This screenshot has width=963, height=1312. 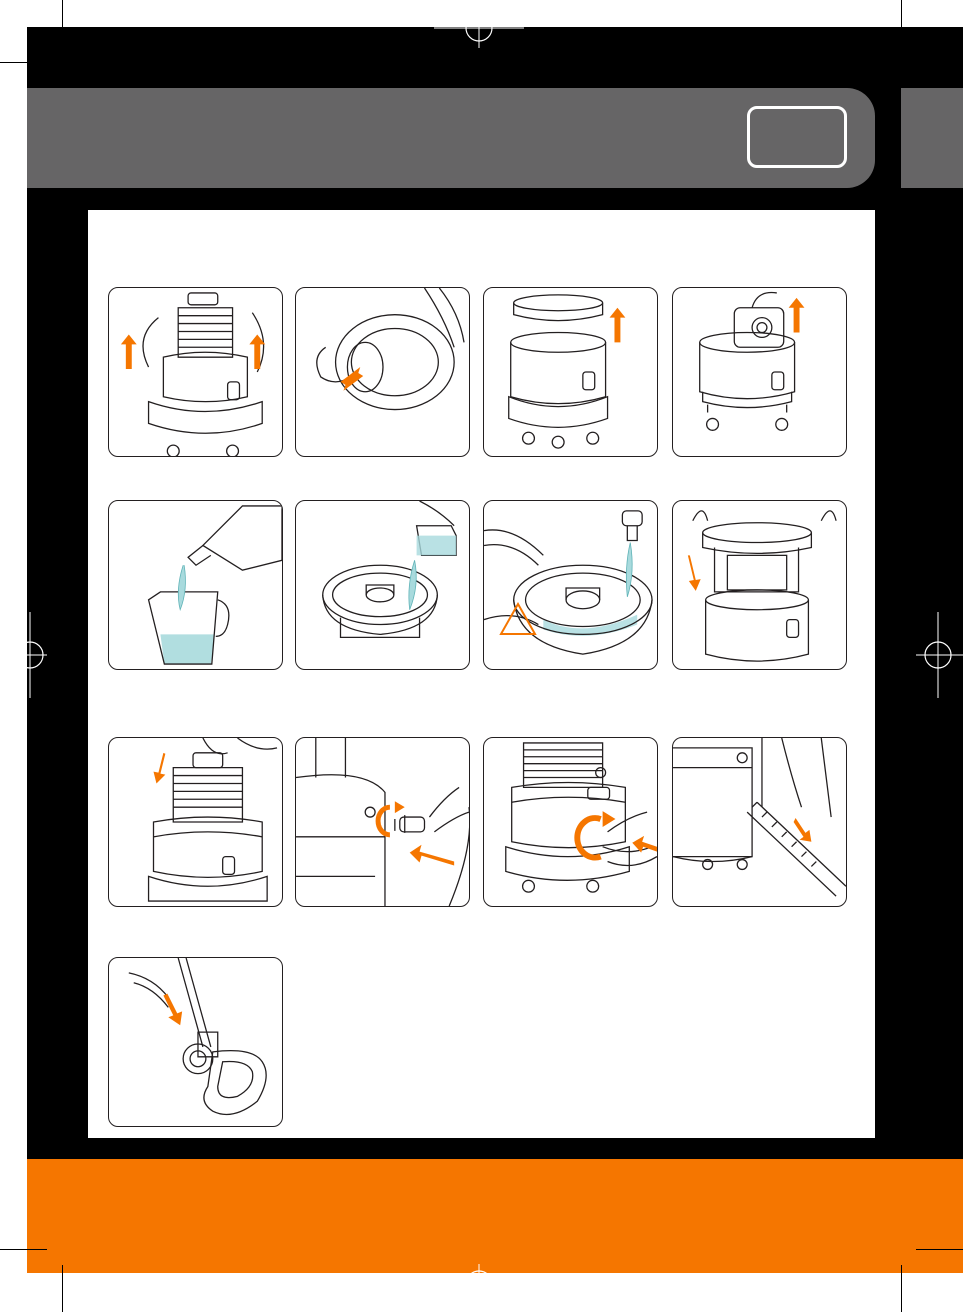 I want to click on step-9-panel, so click(x=195, y=822).